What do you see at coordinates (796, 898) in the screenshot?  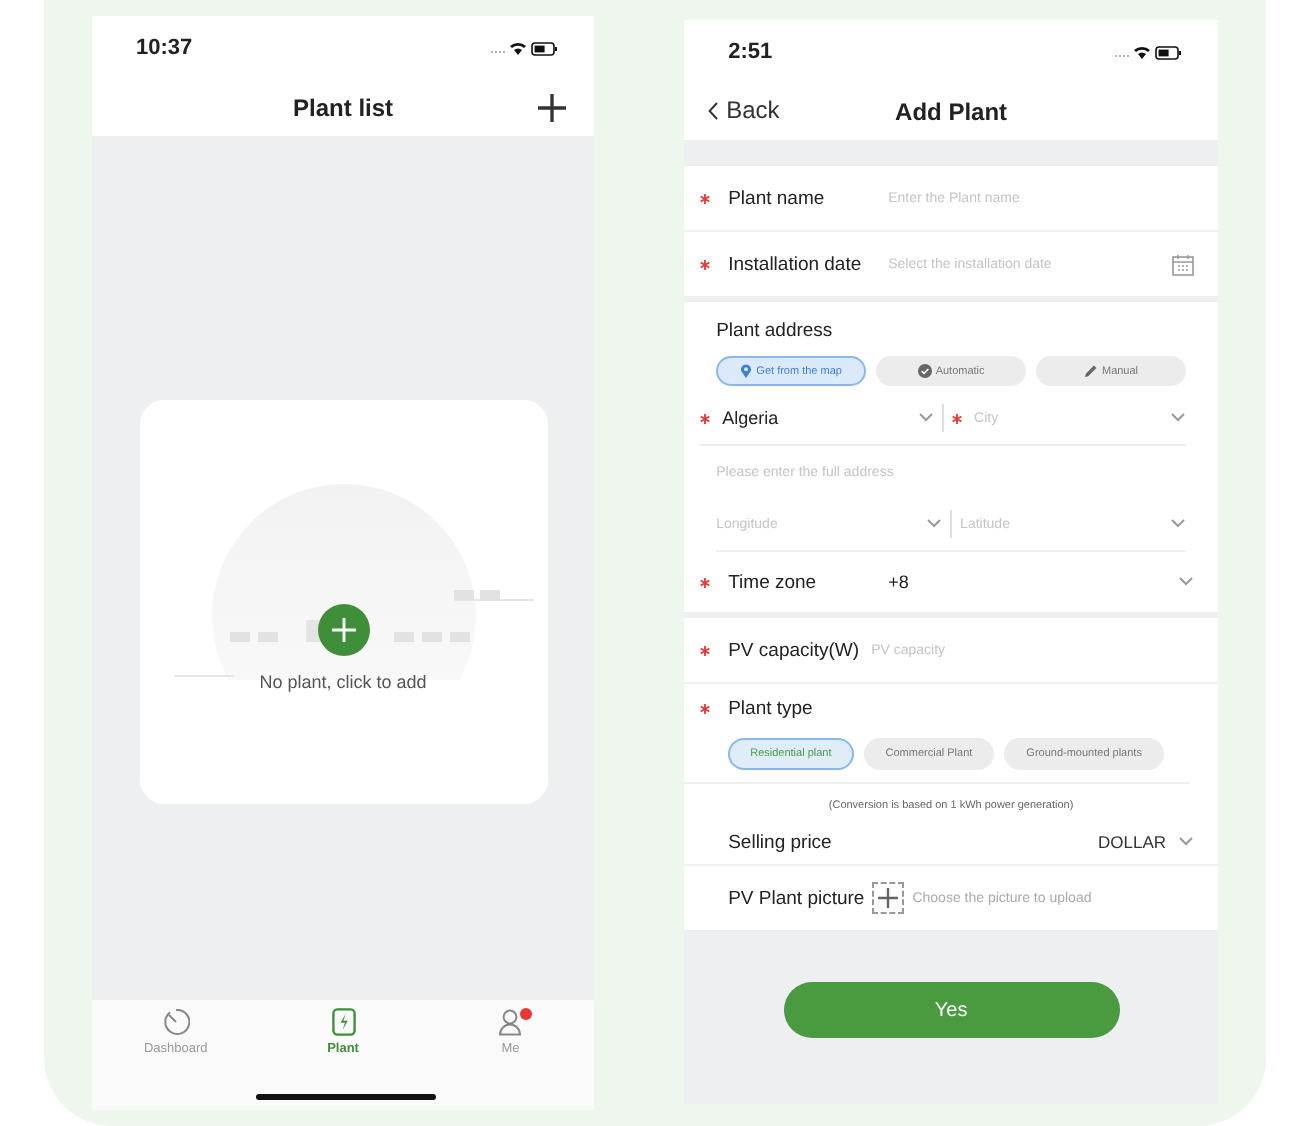 I see `field-label: PV Plant picture` at bounding box center [796, 898].